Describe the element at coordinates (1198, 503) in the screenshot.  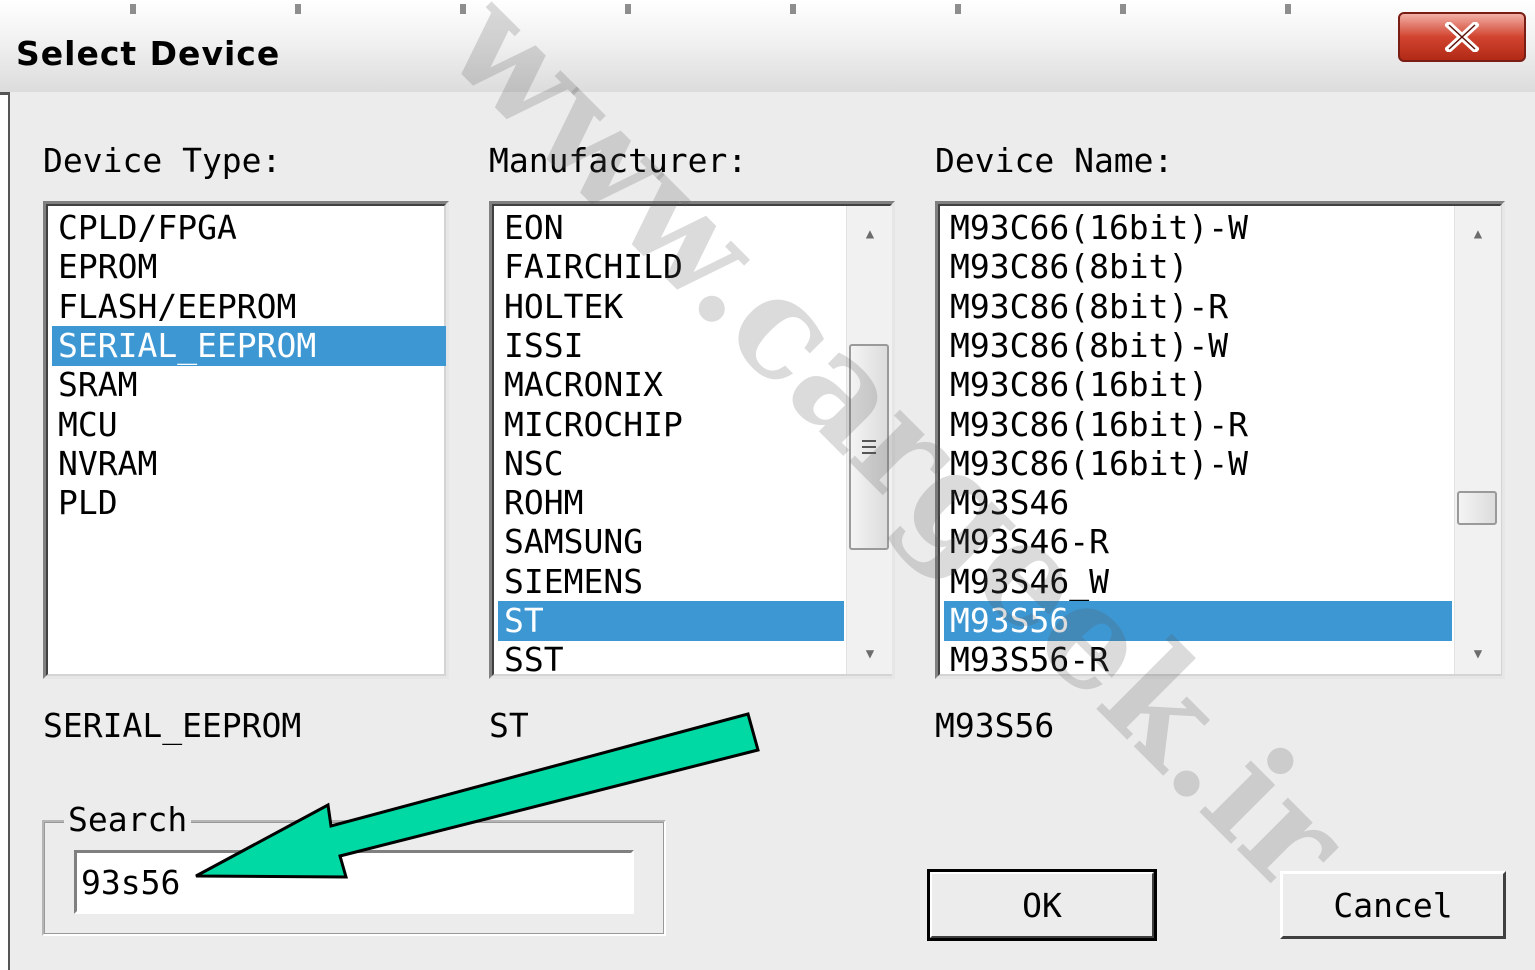
I see `device-name-item: M93S46` at that location.